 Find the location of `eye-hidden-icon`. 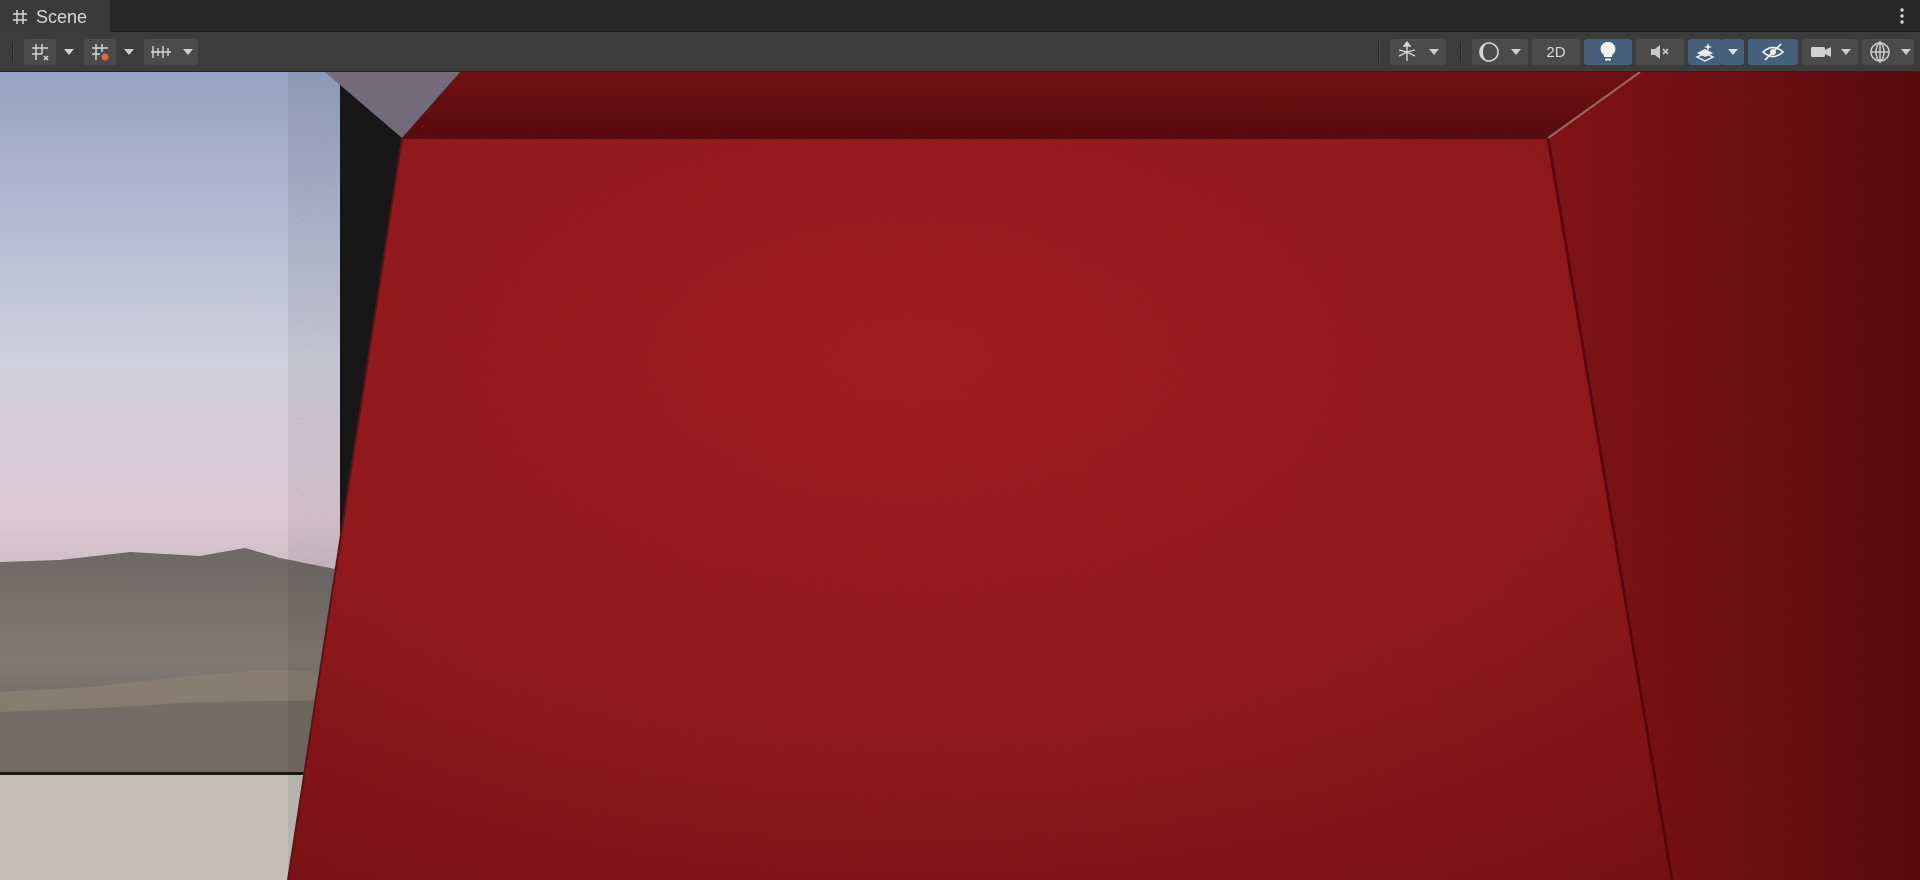

eye-hidden-icon is located at coordinates (1773, 52).